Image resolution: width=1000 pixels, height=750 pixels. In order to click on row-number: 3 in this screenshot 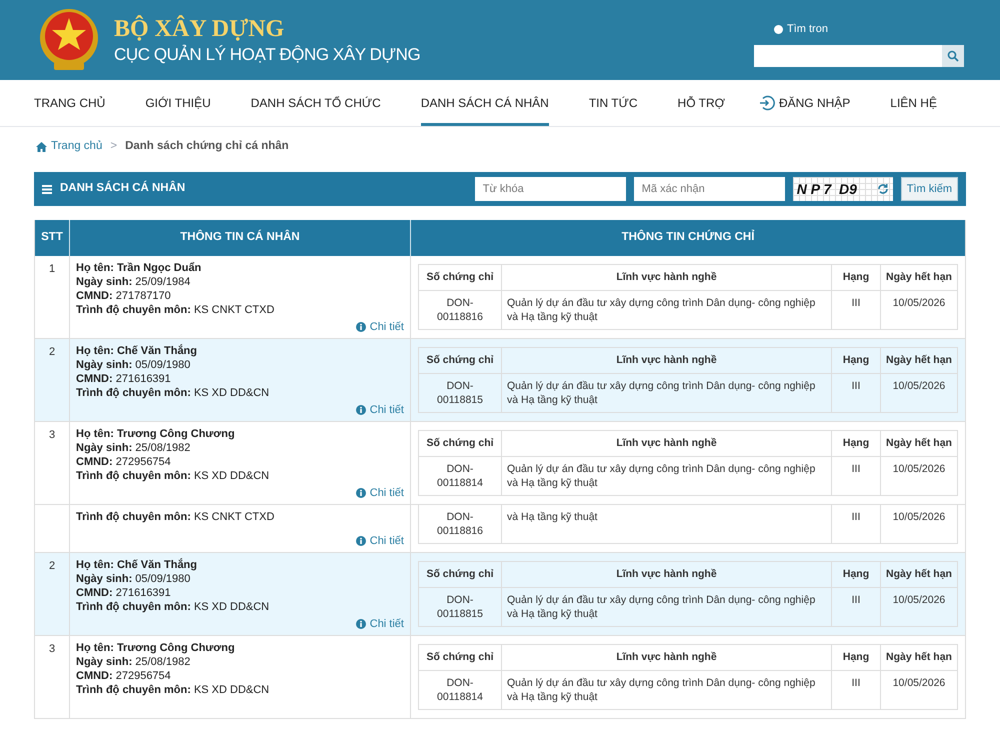, I will do `click(52, 435)`.